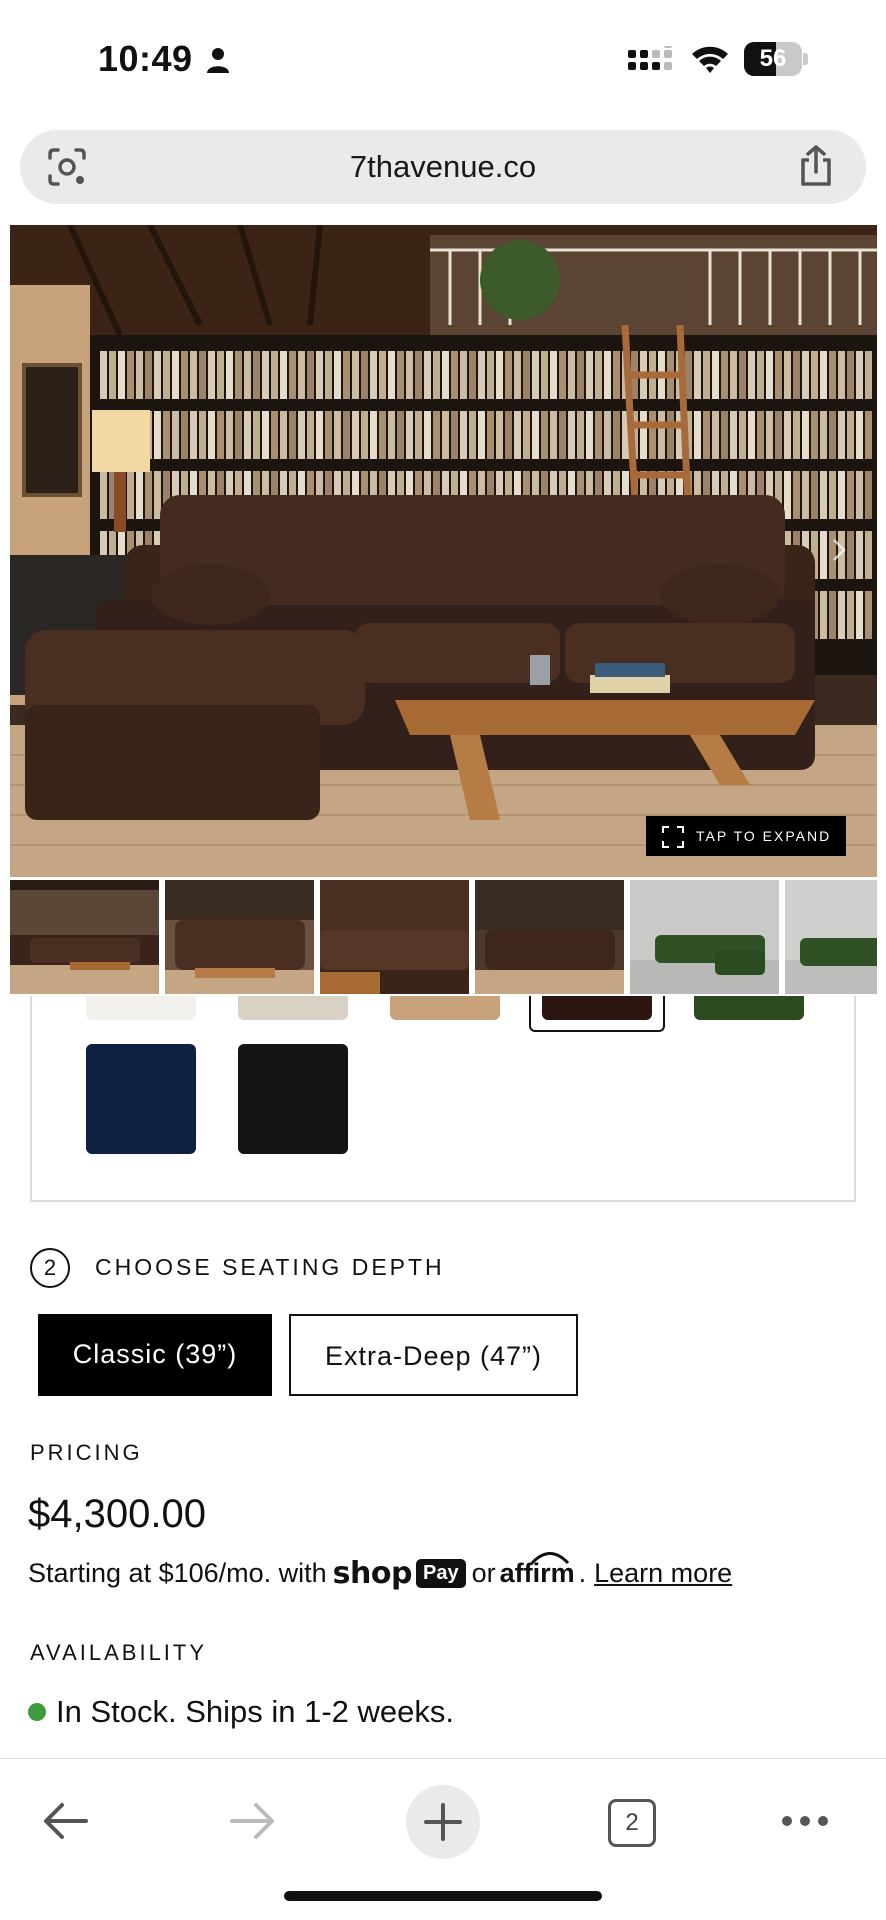  Describe the element at coordinates (50, 1268) in the screenshot. I see `step-number: 2` at that location.